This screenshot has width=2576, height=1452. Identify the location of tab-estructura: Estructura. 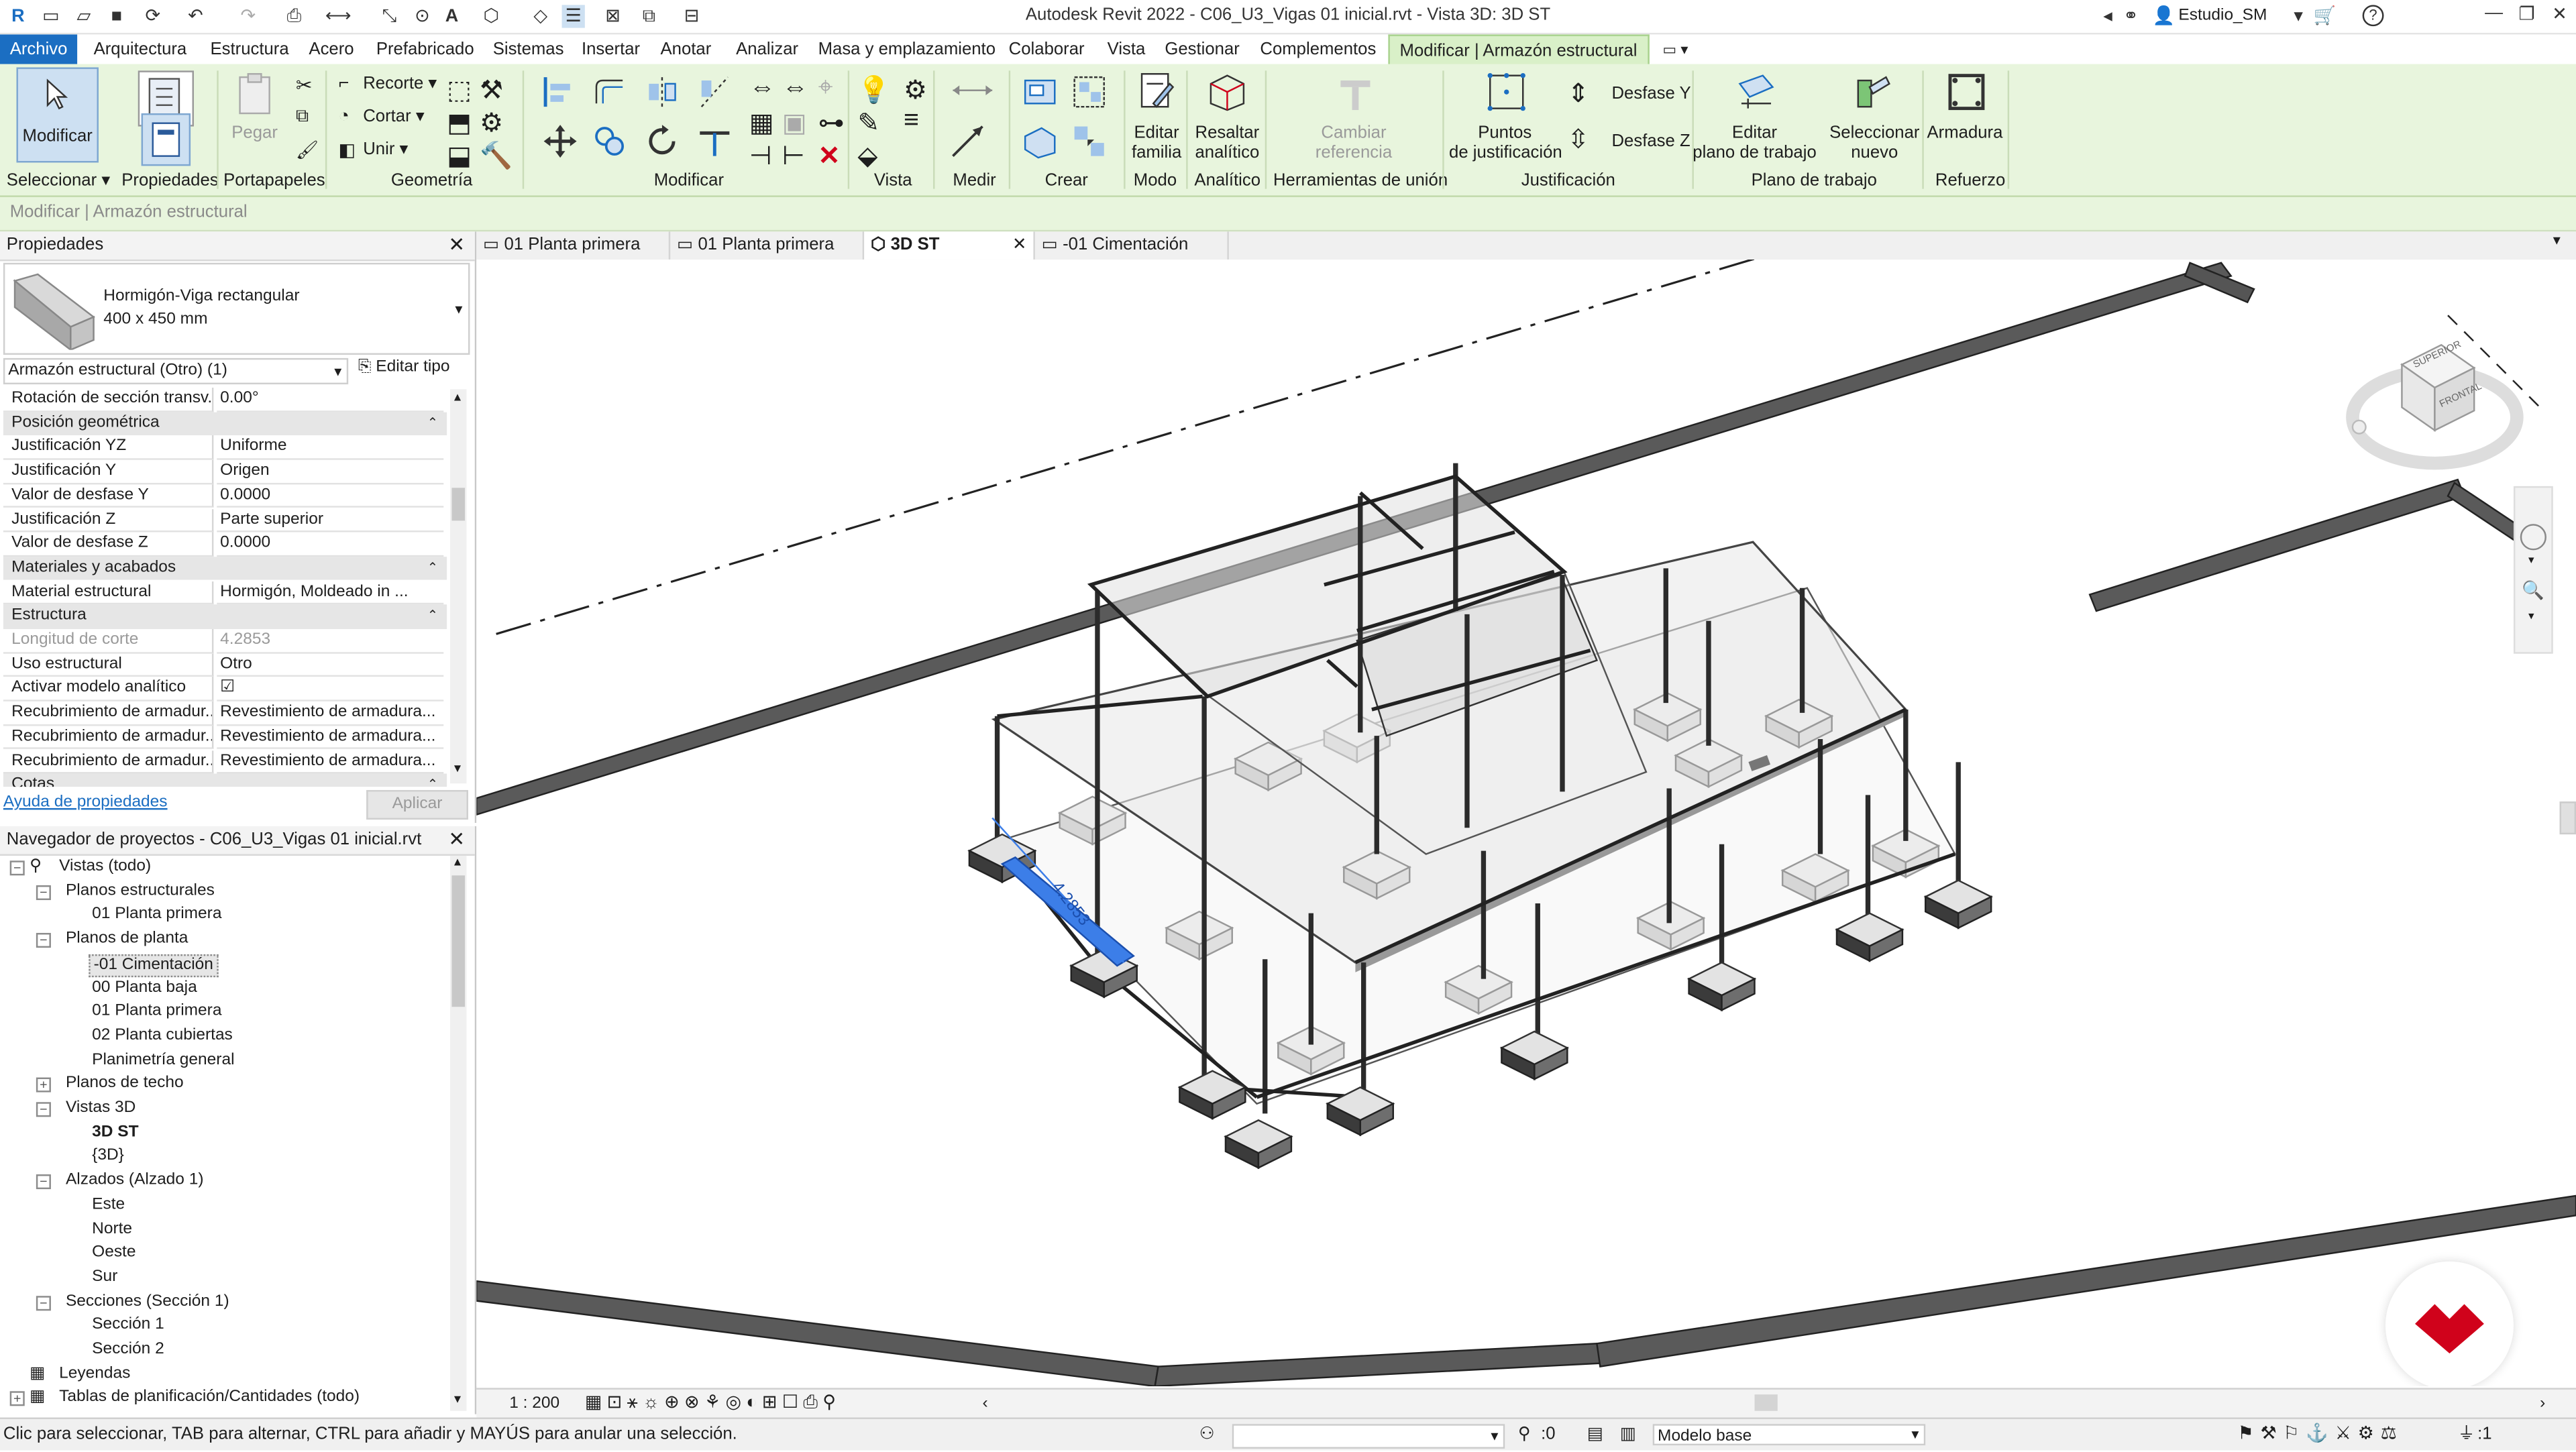
(249, 49).